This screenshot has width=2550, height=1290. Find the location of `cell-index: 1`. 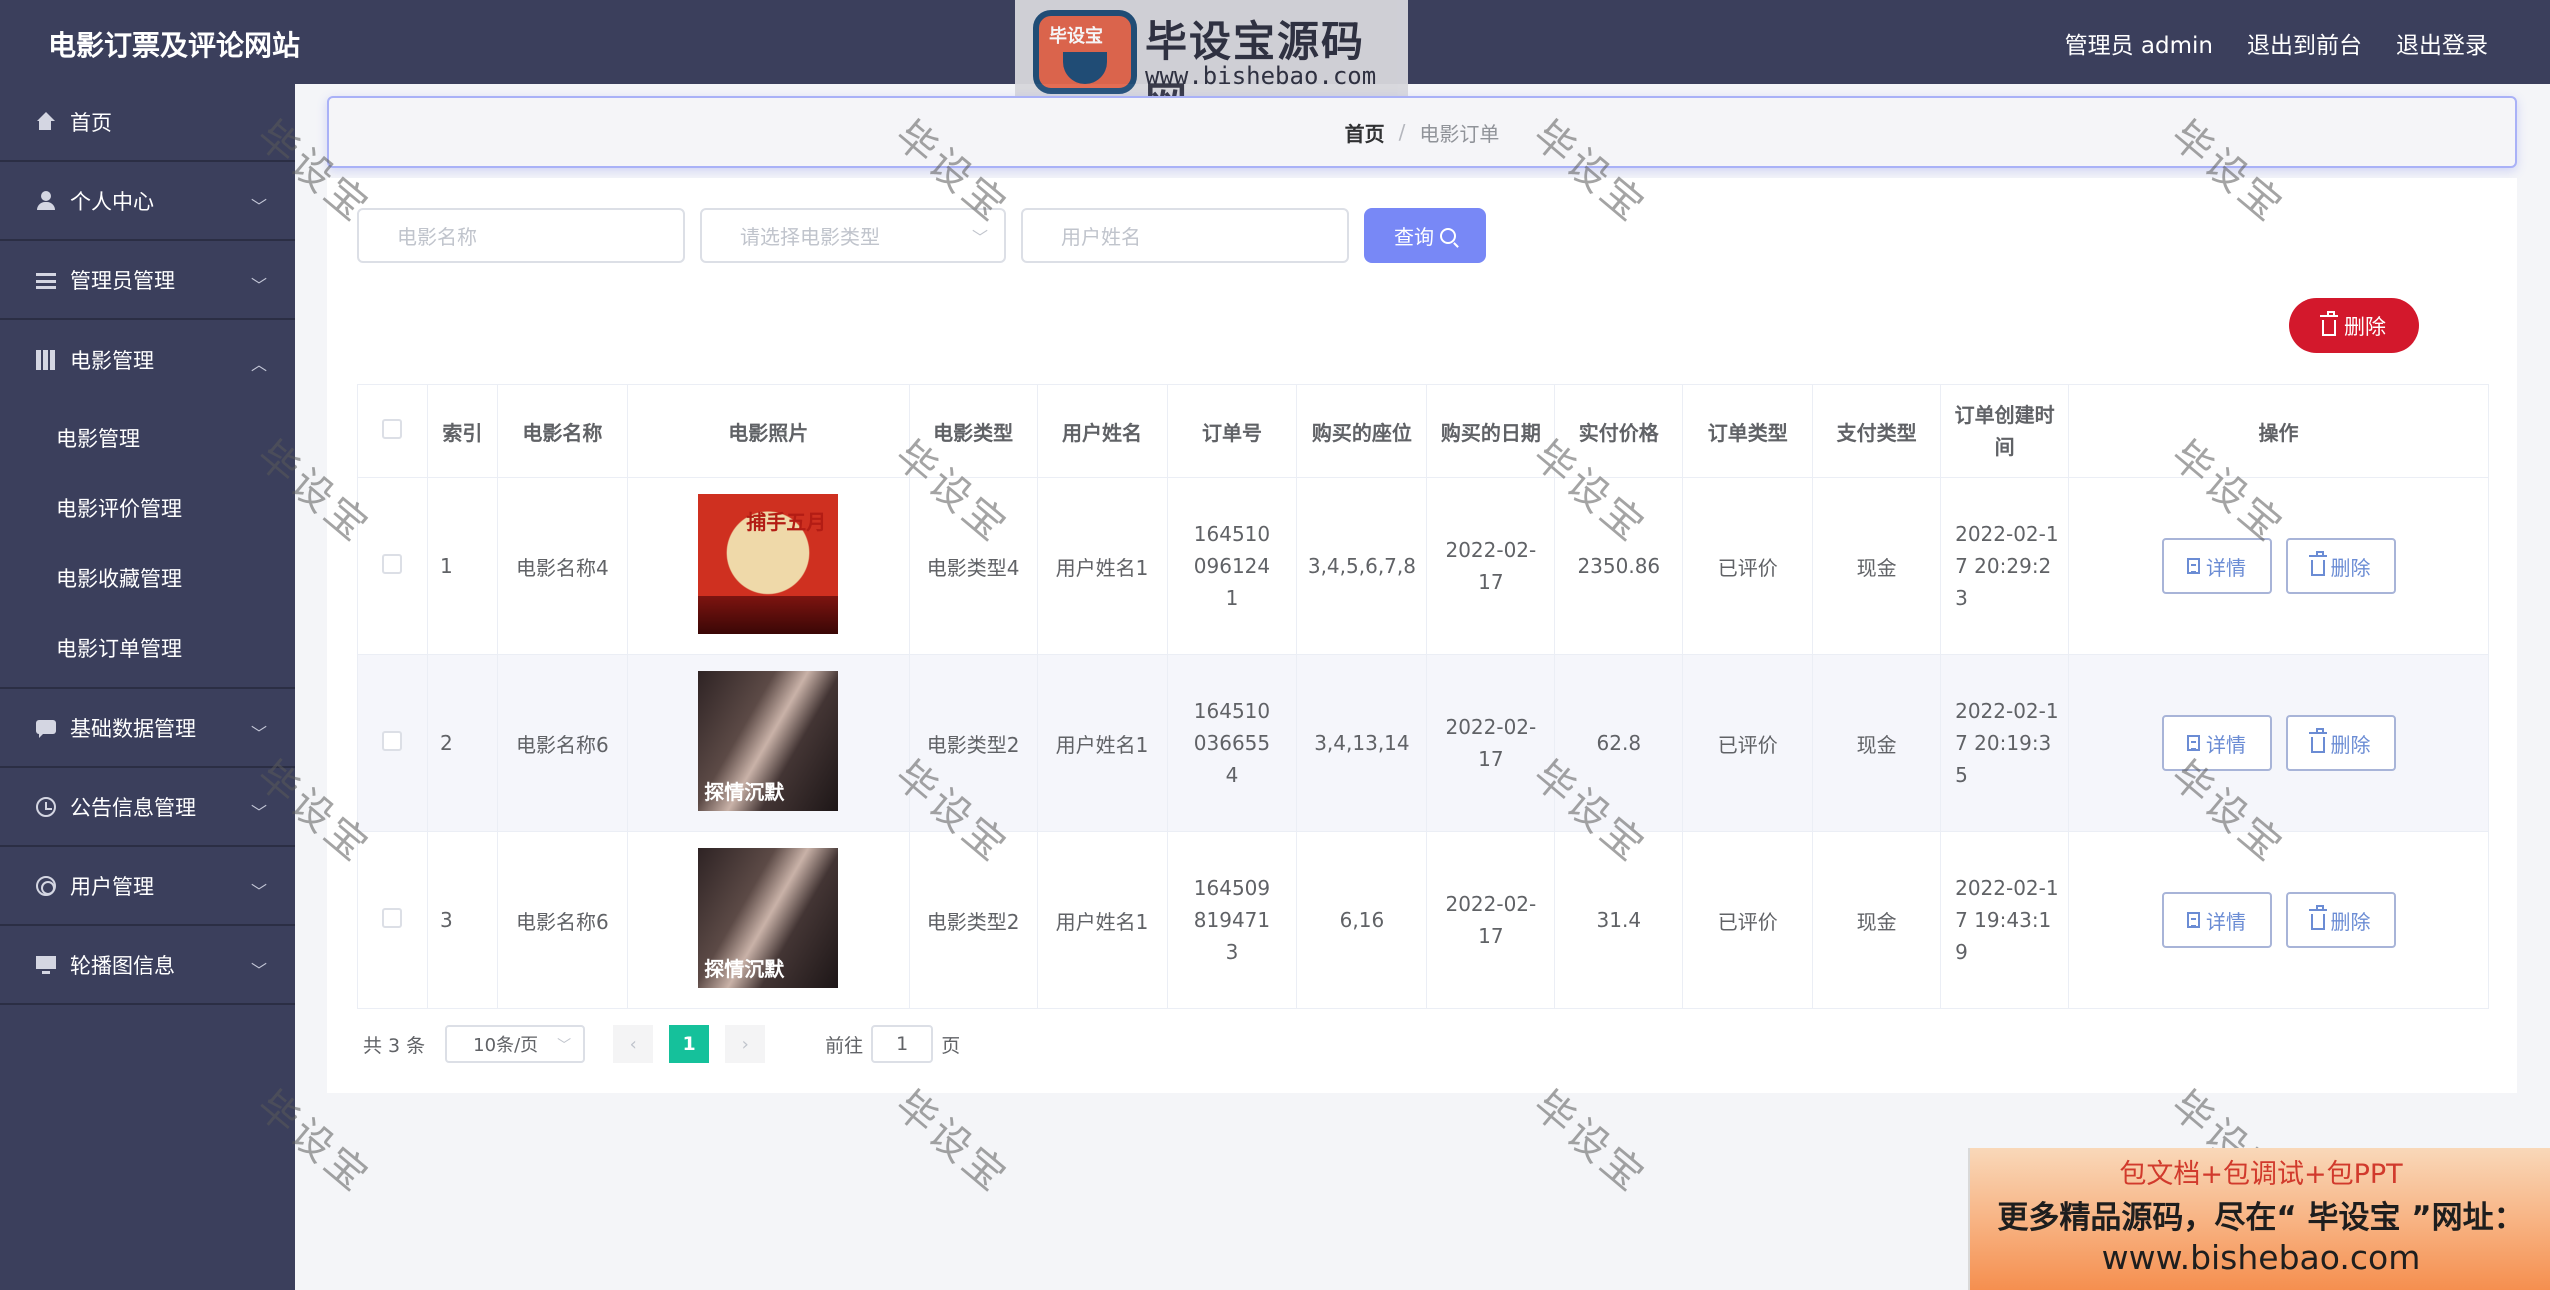

cell-index: 1 is located at coordinates (462, 566).